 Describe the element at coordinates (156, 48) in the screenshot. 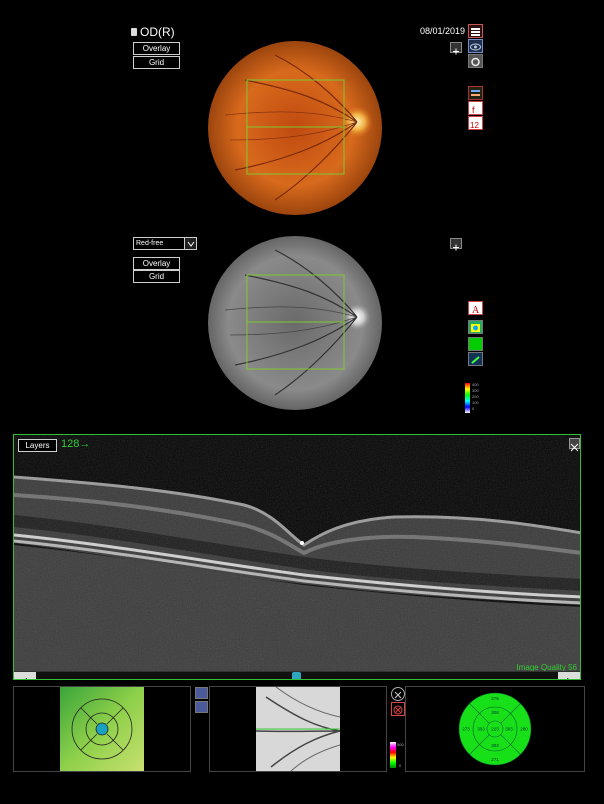

I see `overlay-button-top: Overlay` at that location.